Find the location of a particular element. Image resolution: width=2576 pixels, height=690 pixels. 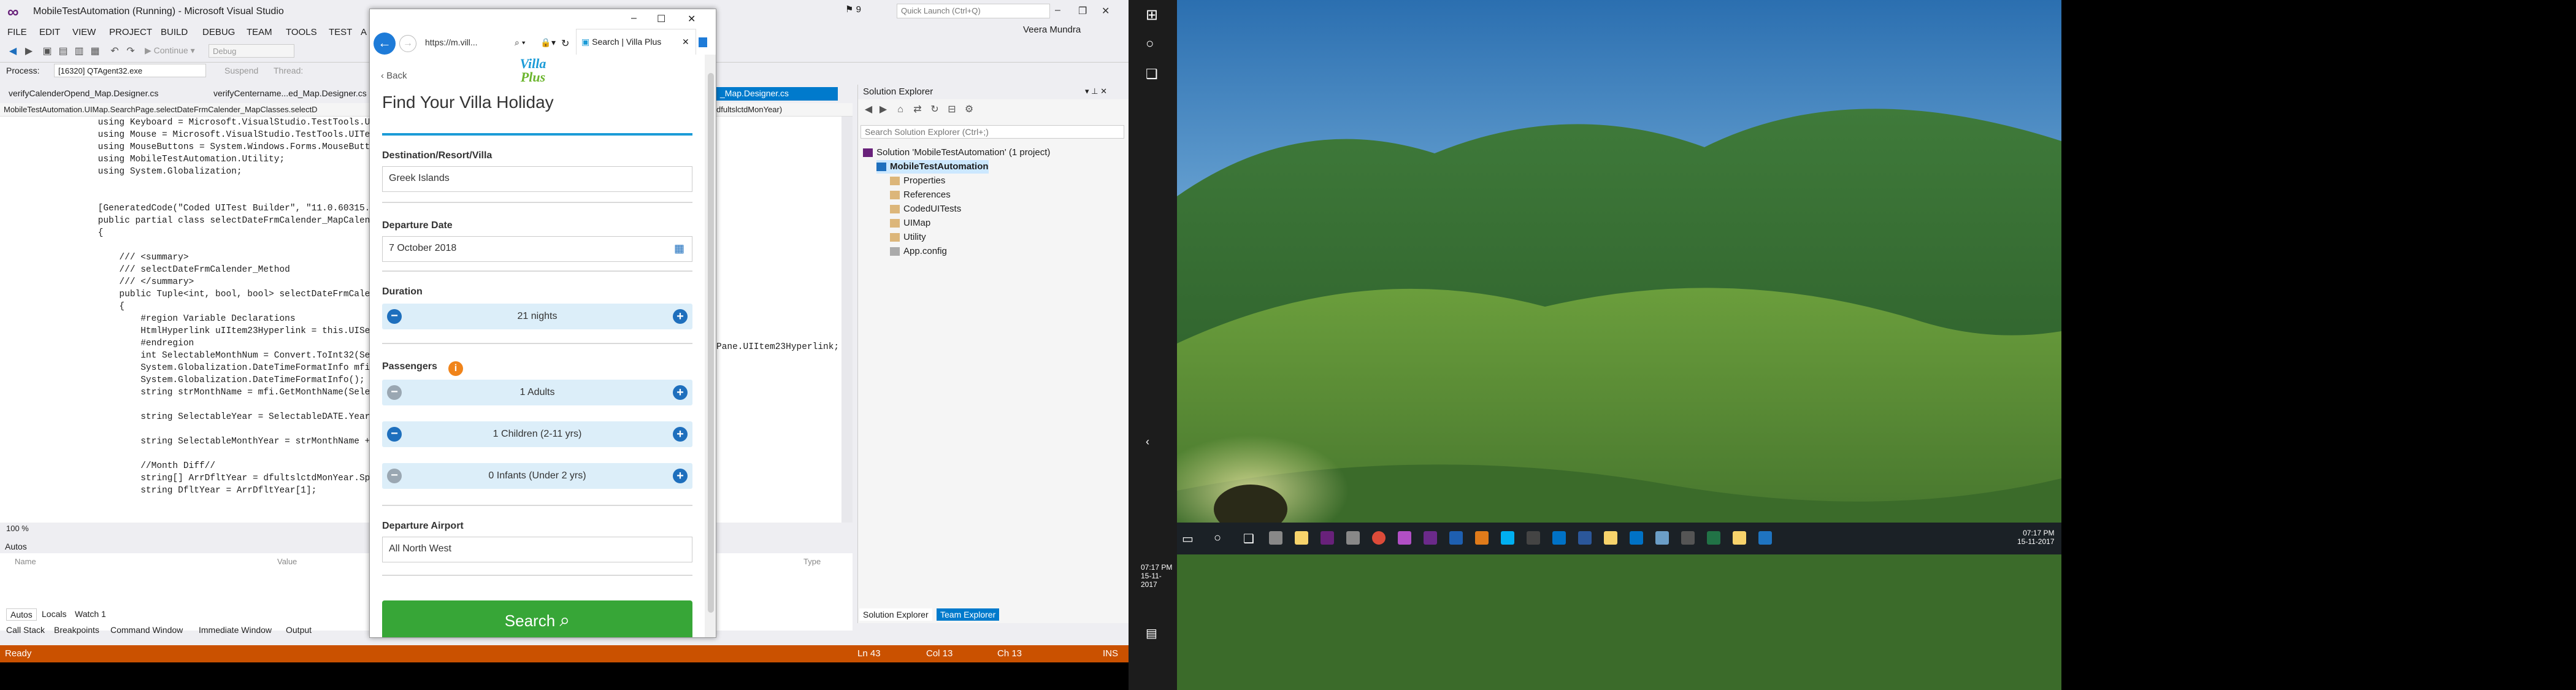

sync-icon: ⇄ is located at coordinates (917, 110).